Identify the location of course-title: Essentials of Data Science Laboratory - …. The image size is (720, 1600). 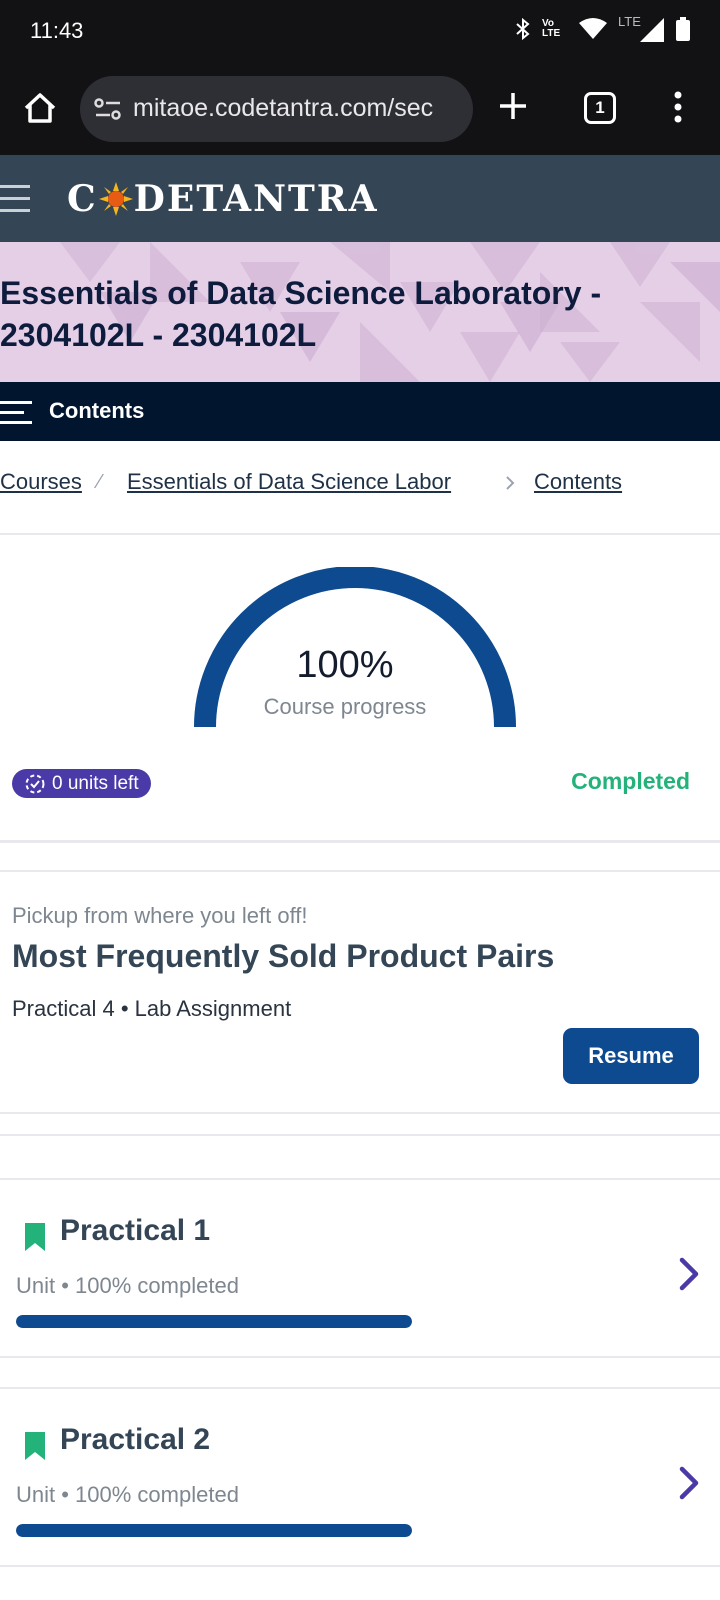
(301, 314).